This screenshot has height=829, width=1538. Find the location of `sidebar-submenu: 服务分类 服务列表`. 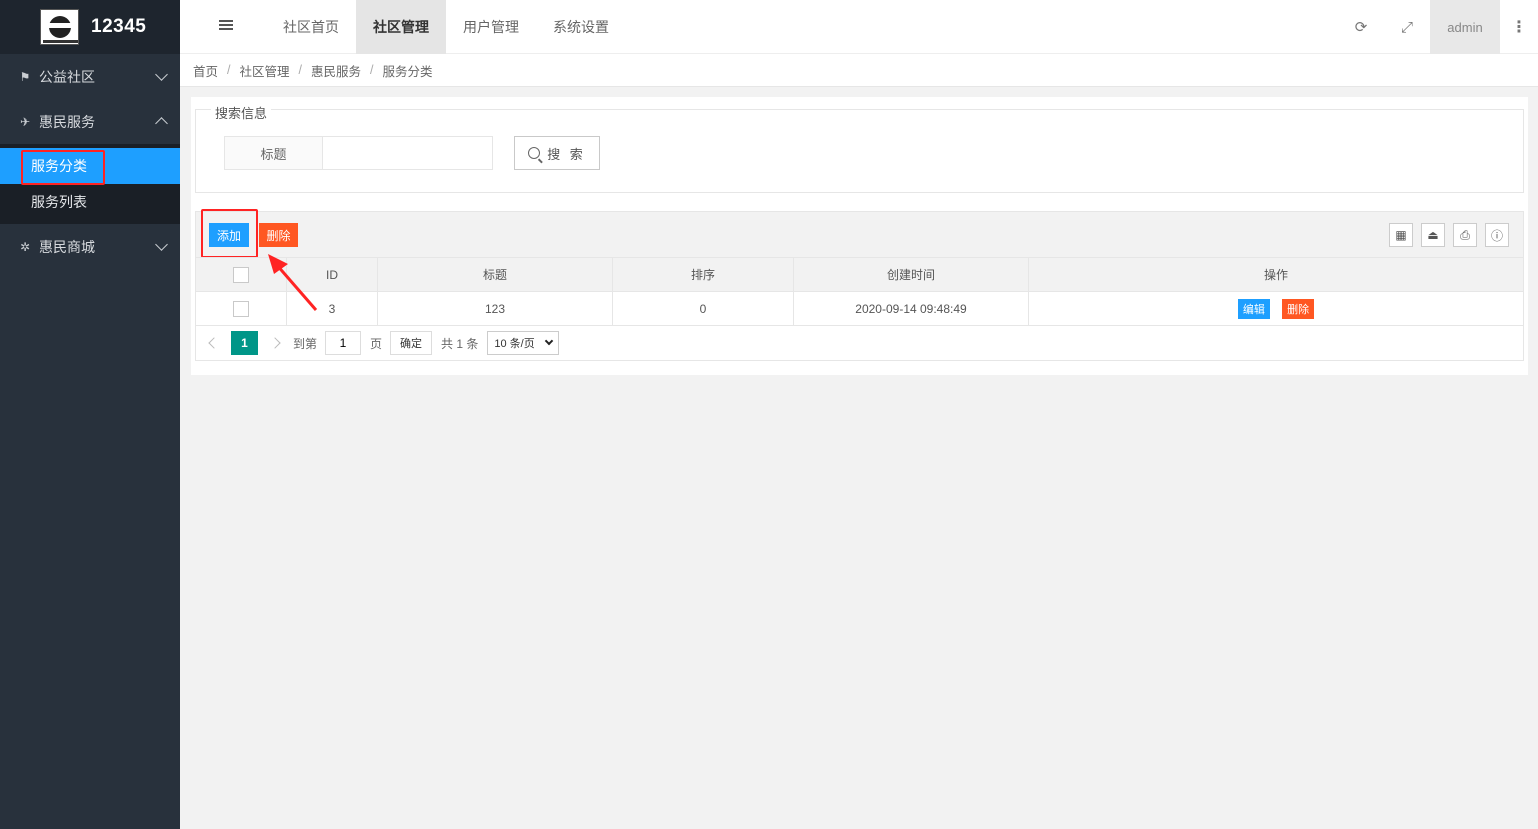

sidebar-submenu: 服务分类 服务列表 is located at coordinates (90, 184).